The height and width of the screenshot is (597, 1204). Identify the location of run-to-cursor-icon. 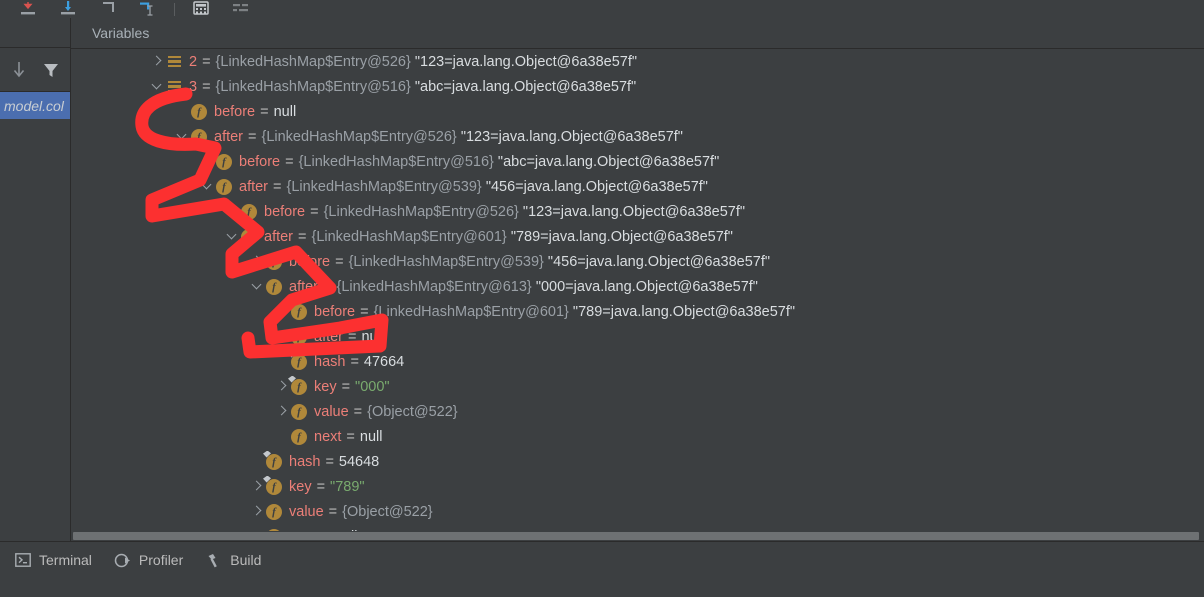
(148, 9).